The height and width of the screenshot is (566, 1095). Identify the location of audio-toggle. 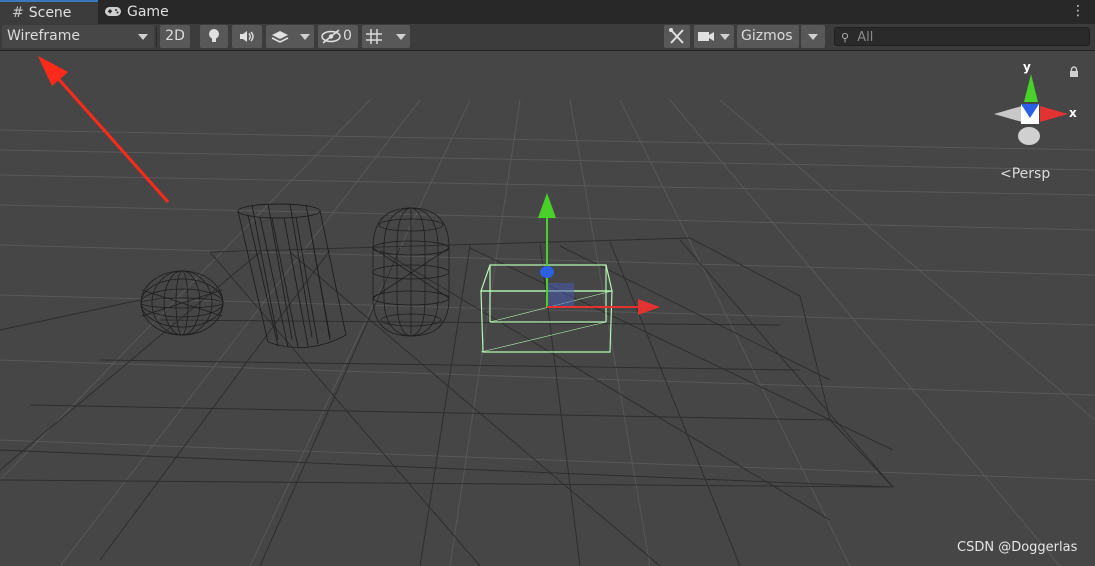
(247, 36).